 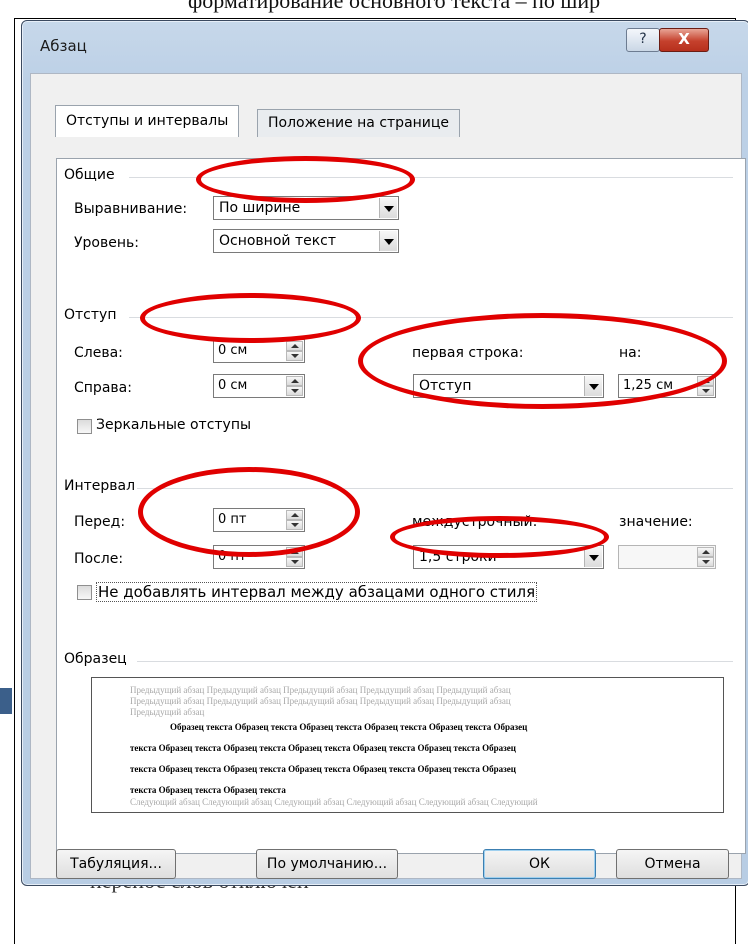 What do you see at coordinates (106, 243) in the screenshot?
I see `level-label: Уровень:` at bounding box center [106, 243].